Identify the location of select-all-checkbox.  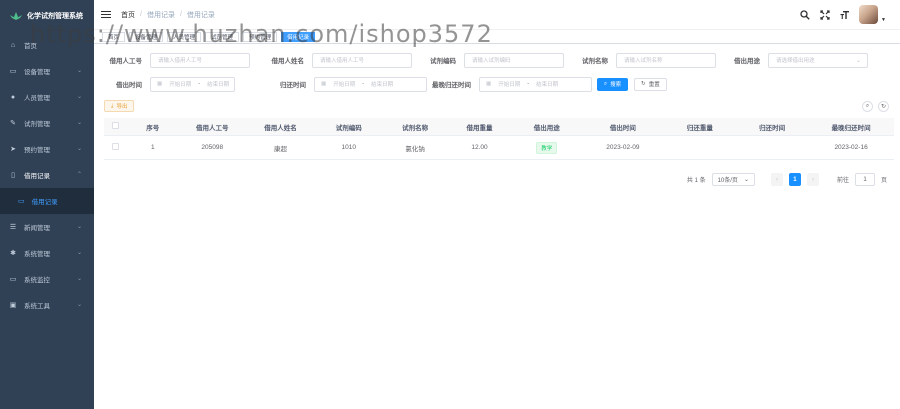
(115, 126).